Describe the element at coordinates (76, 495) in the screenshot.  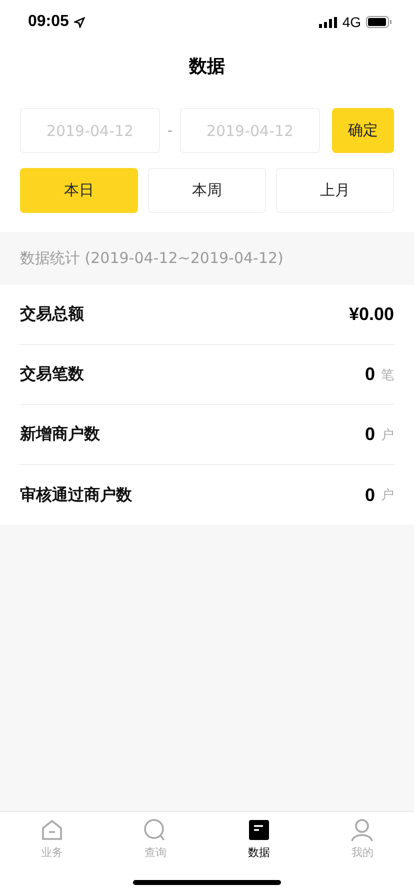
I see `stat-label: 审核通过商户数` at that location.